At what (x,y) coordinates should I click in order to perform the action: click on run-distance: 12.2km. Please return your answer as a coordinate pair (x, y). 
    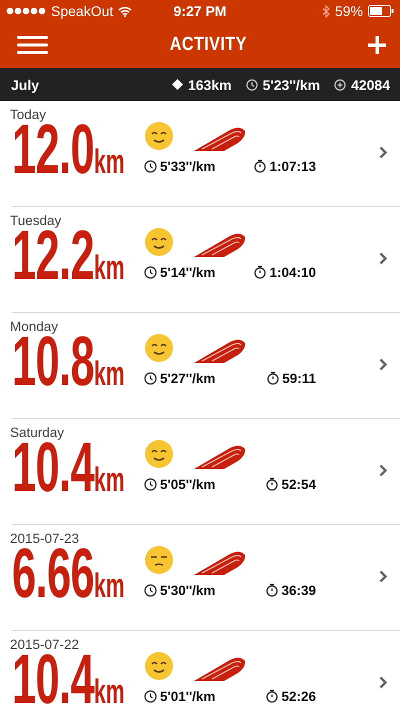
    Looking at the image, I should click on (68, 263).